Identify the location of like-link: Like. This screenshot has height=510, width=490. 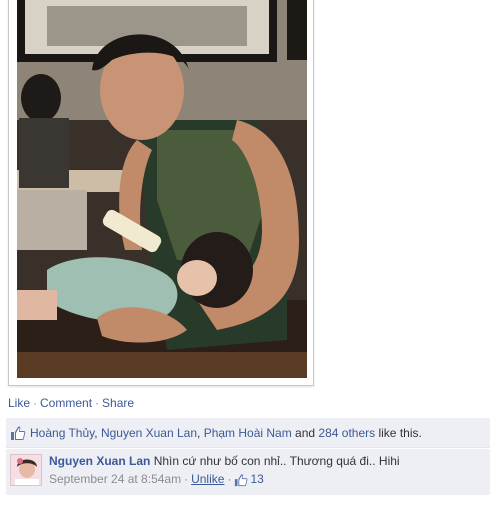
(19, 403).